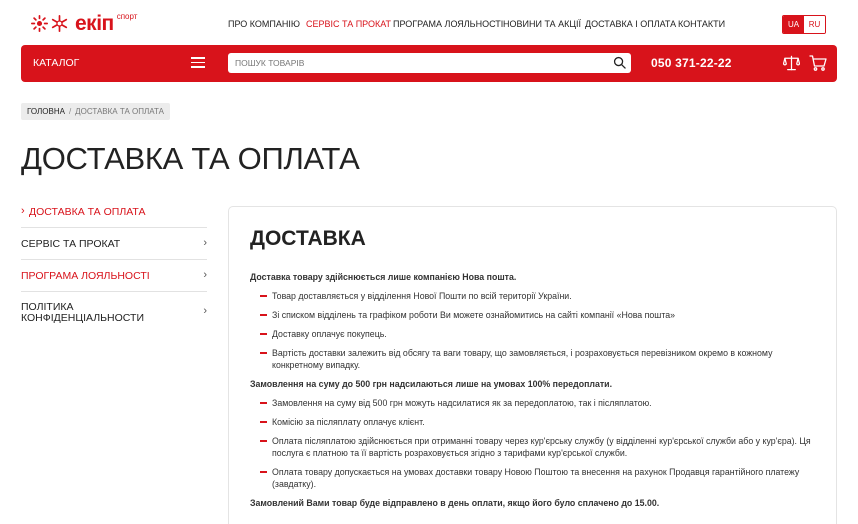 The width and height of the screenshot is (858, 524). I want to click on breadcrumb-home: ГОЛОВНА, so click(46, 111).